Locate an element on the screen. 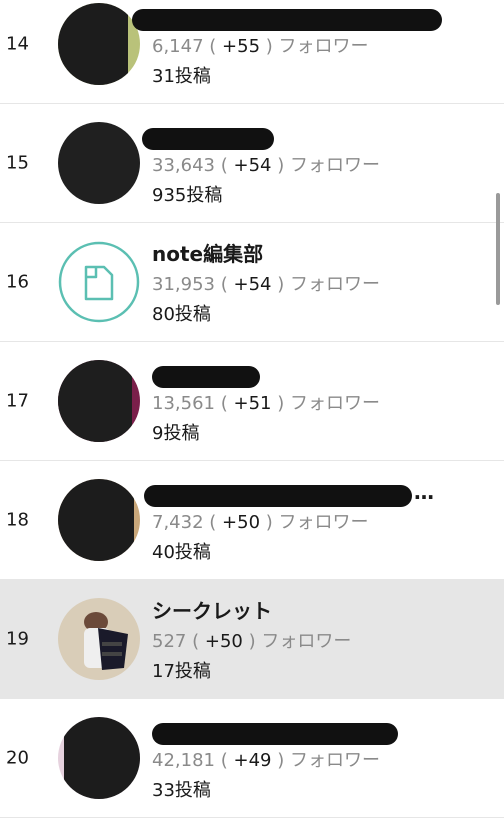 The image size is (504, 818). ranking-row: 15 33,643 ( +54 ) フォロワー 935投稿 is located at coordinates (252, 163).